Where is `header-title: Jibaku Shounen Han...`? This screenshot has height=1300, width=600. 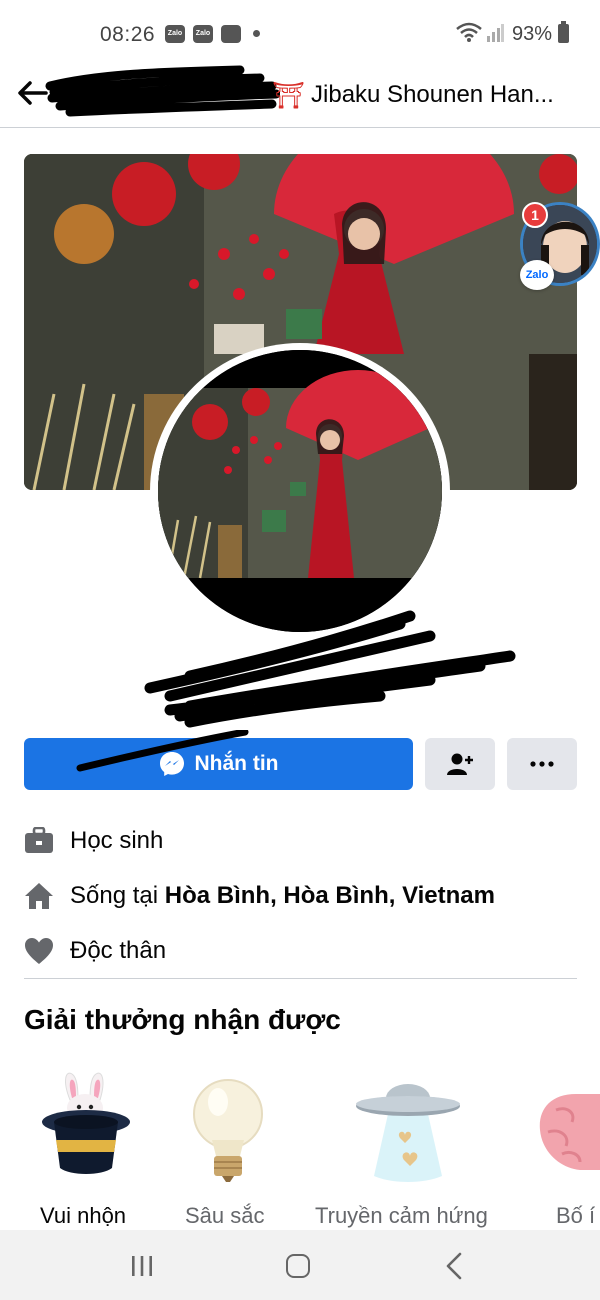 header-title: Jibaku Shounen Han... is located at coordinates (432, 94).